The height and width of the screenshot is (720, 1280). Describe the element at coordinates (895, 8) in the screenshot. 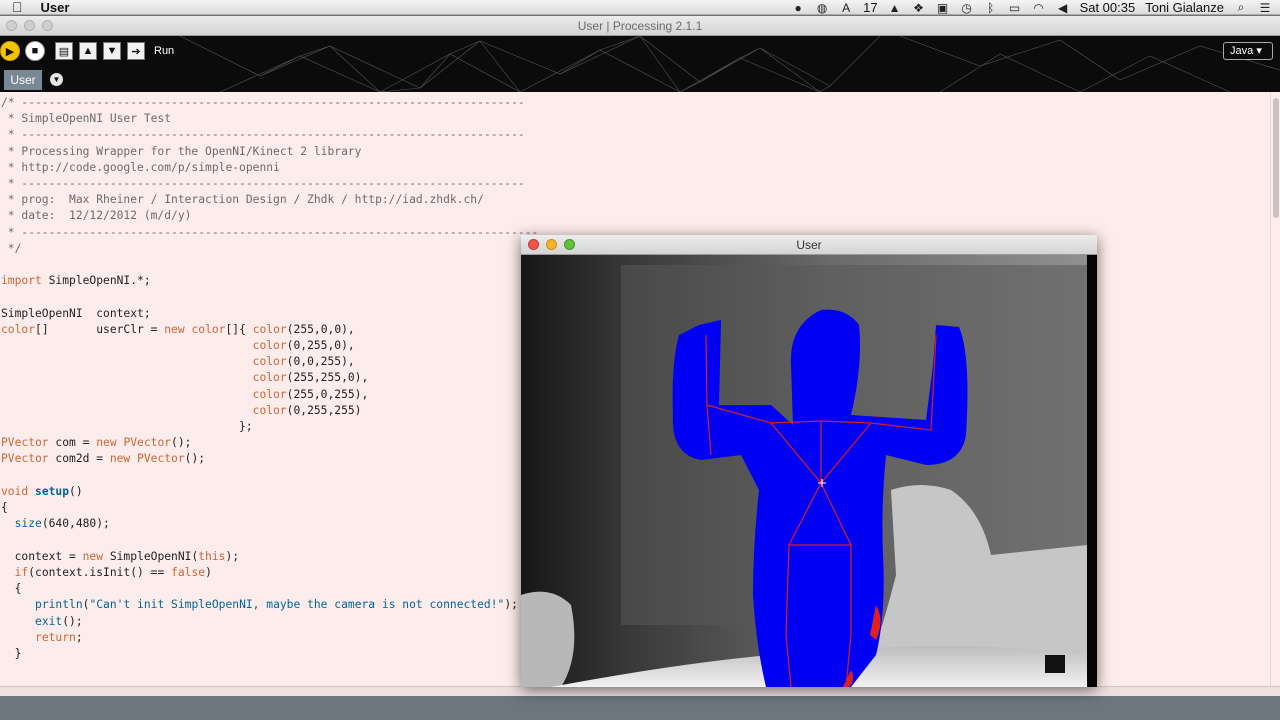

I see `drive-icon: ▲` at that location.